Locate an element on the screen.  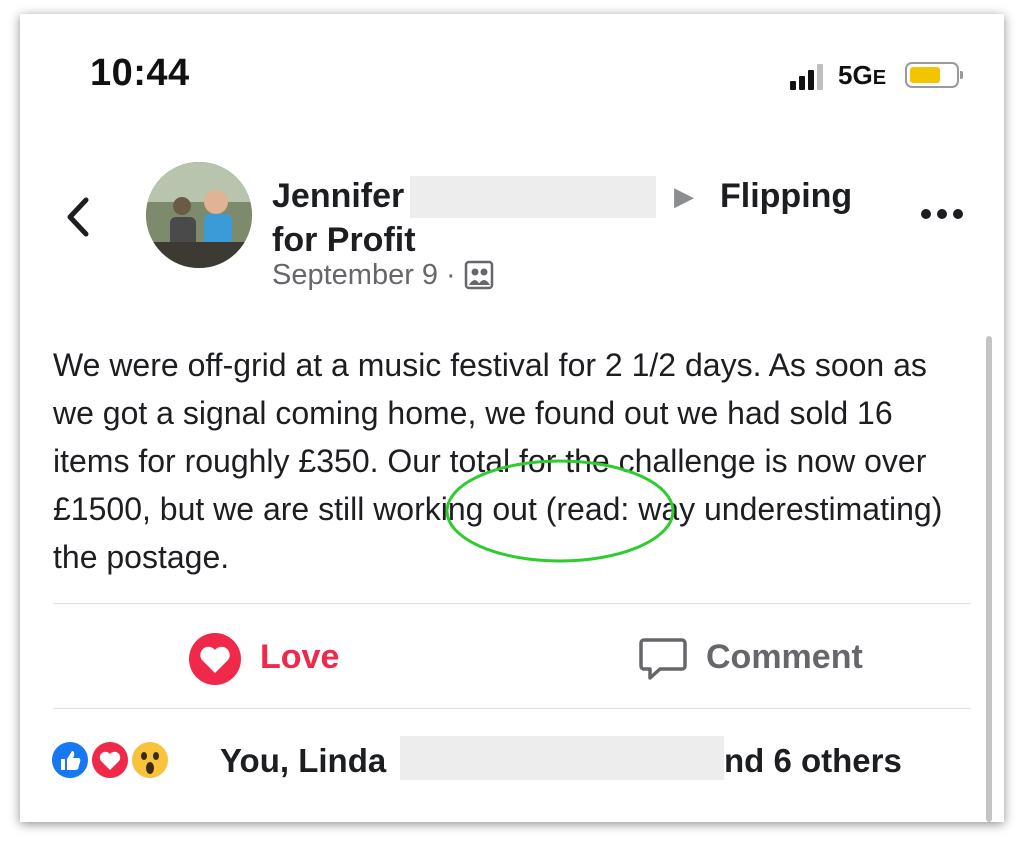
back-button is located at coordinates (78, 217).